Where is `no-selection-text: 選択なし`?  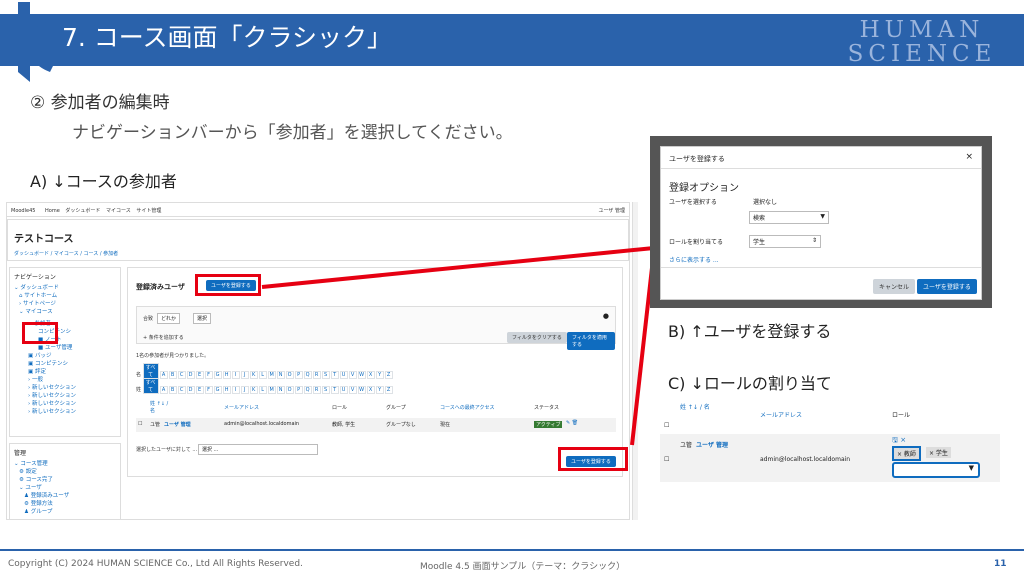 no-selection-text: 選択なし is located at coordinates (765, 202).